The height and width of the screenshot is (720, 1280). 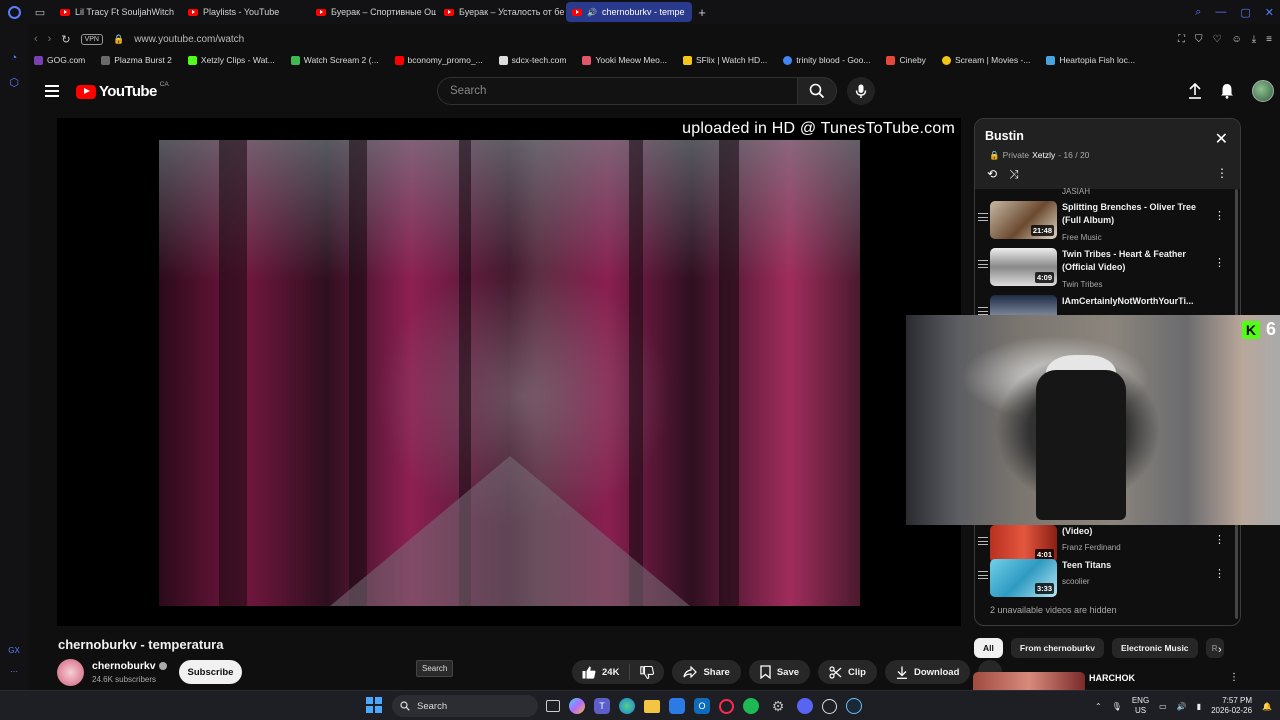 What do you see at coordinates (1245, 12) in the screenshot?
I see `maximize-icon: ▢` at bounding box center [1245, 12].